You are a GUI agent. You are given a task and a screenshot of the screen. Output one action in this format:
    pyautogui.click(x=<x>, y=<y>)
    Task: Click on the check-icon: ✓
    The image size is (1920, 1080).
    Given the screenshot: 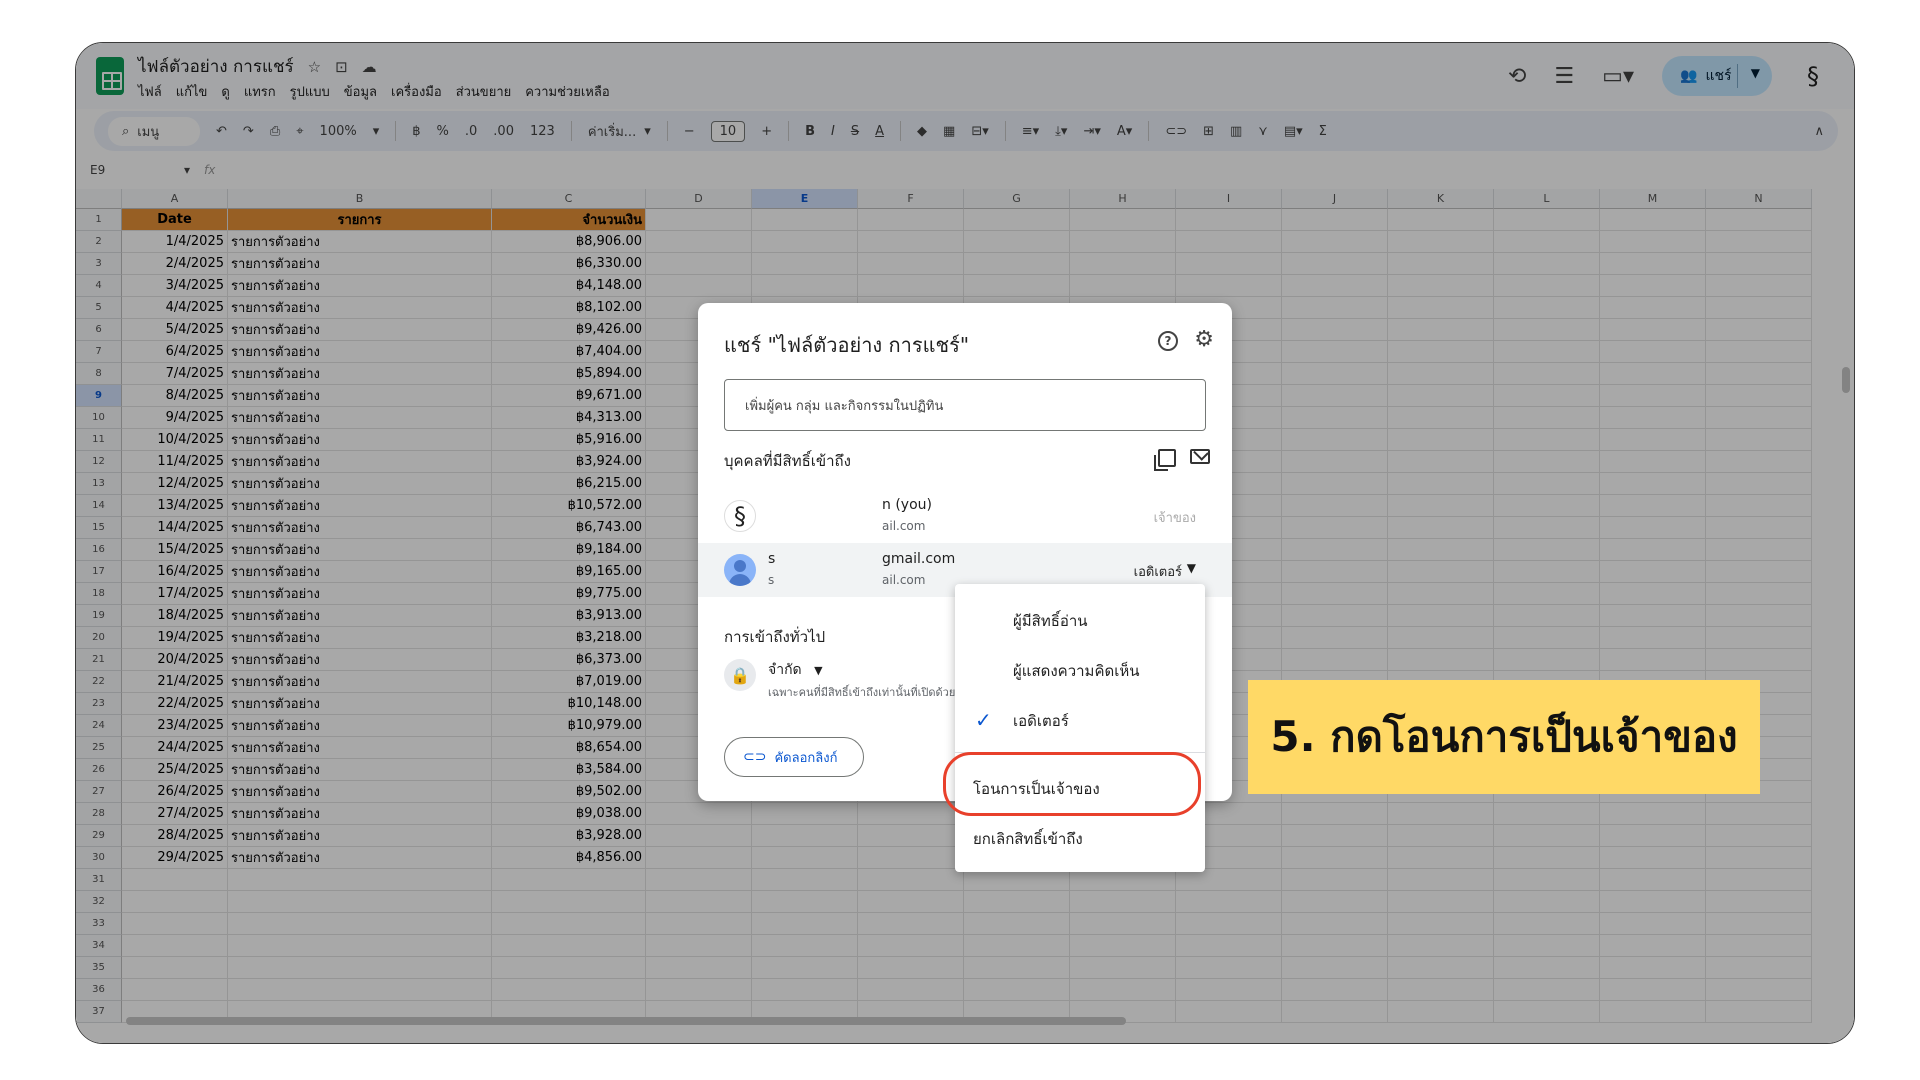 What is the action you would take?
    pyautogui.click(x=983, y=720)
    